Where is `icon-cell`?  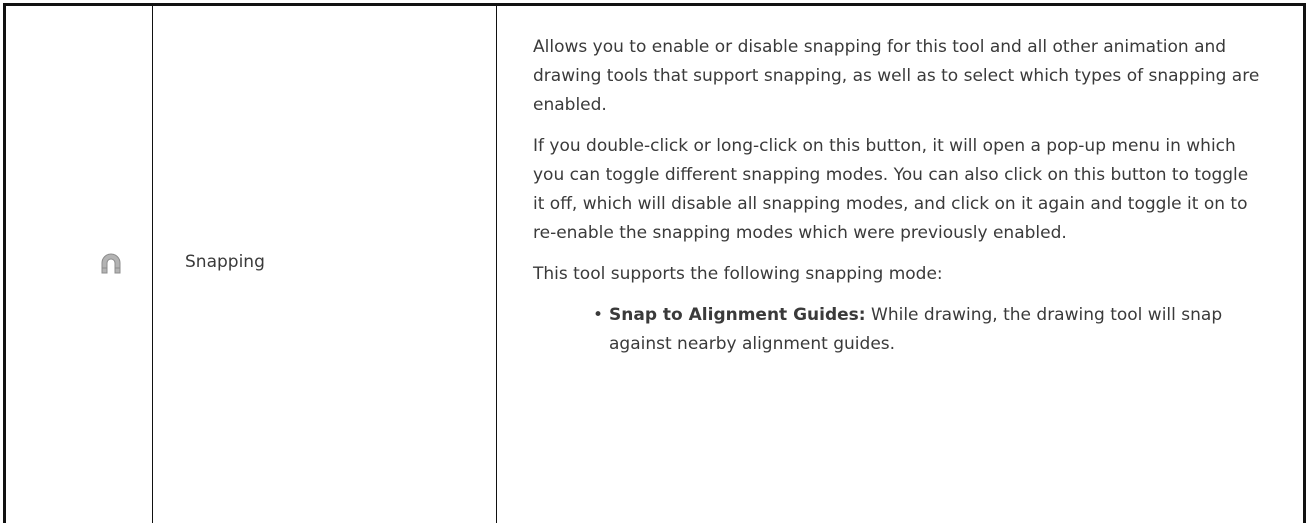
icon-cell is located at coordinates (79, 264).